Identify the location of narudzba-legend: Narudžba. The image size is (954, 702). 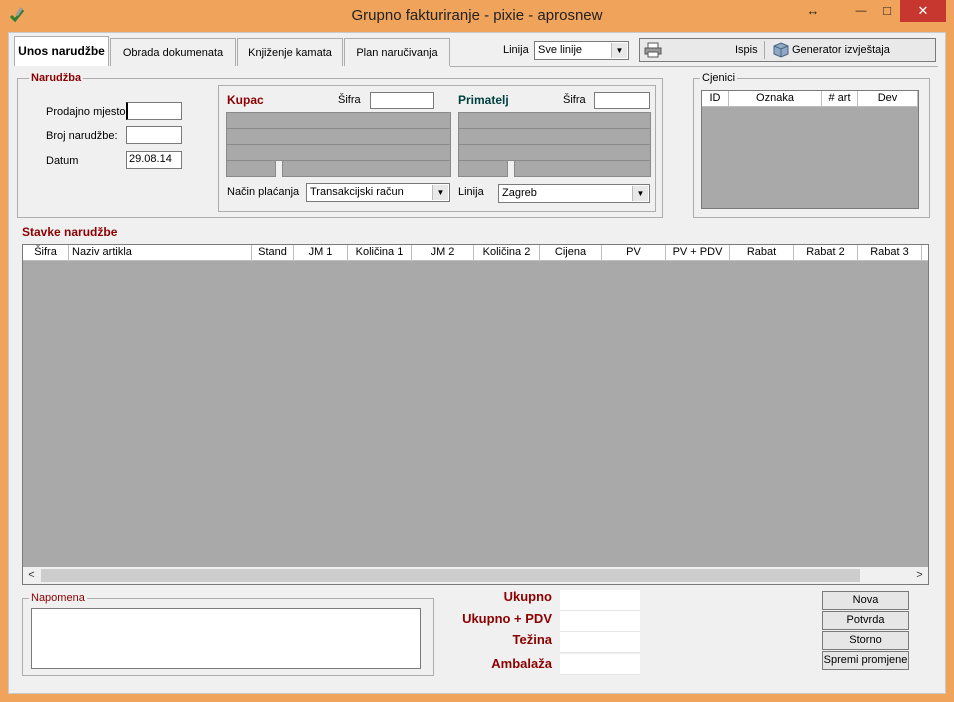
(56, 78).